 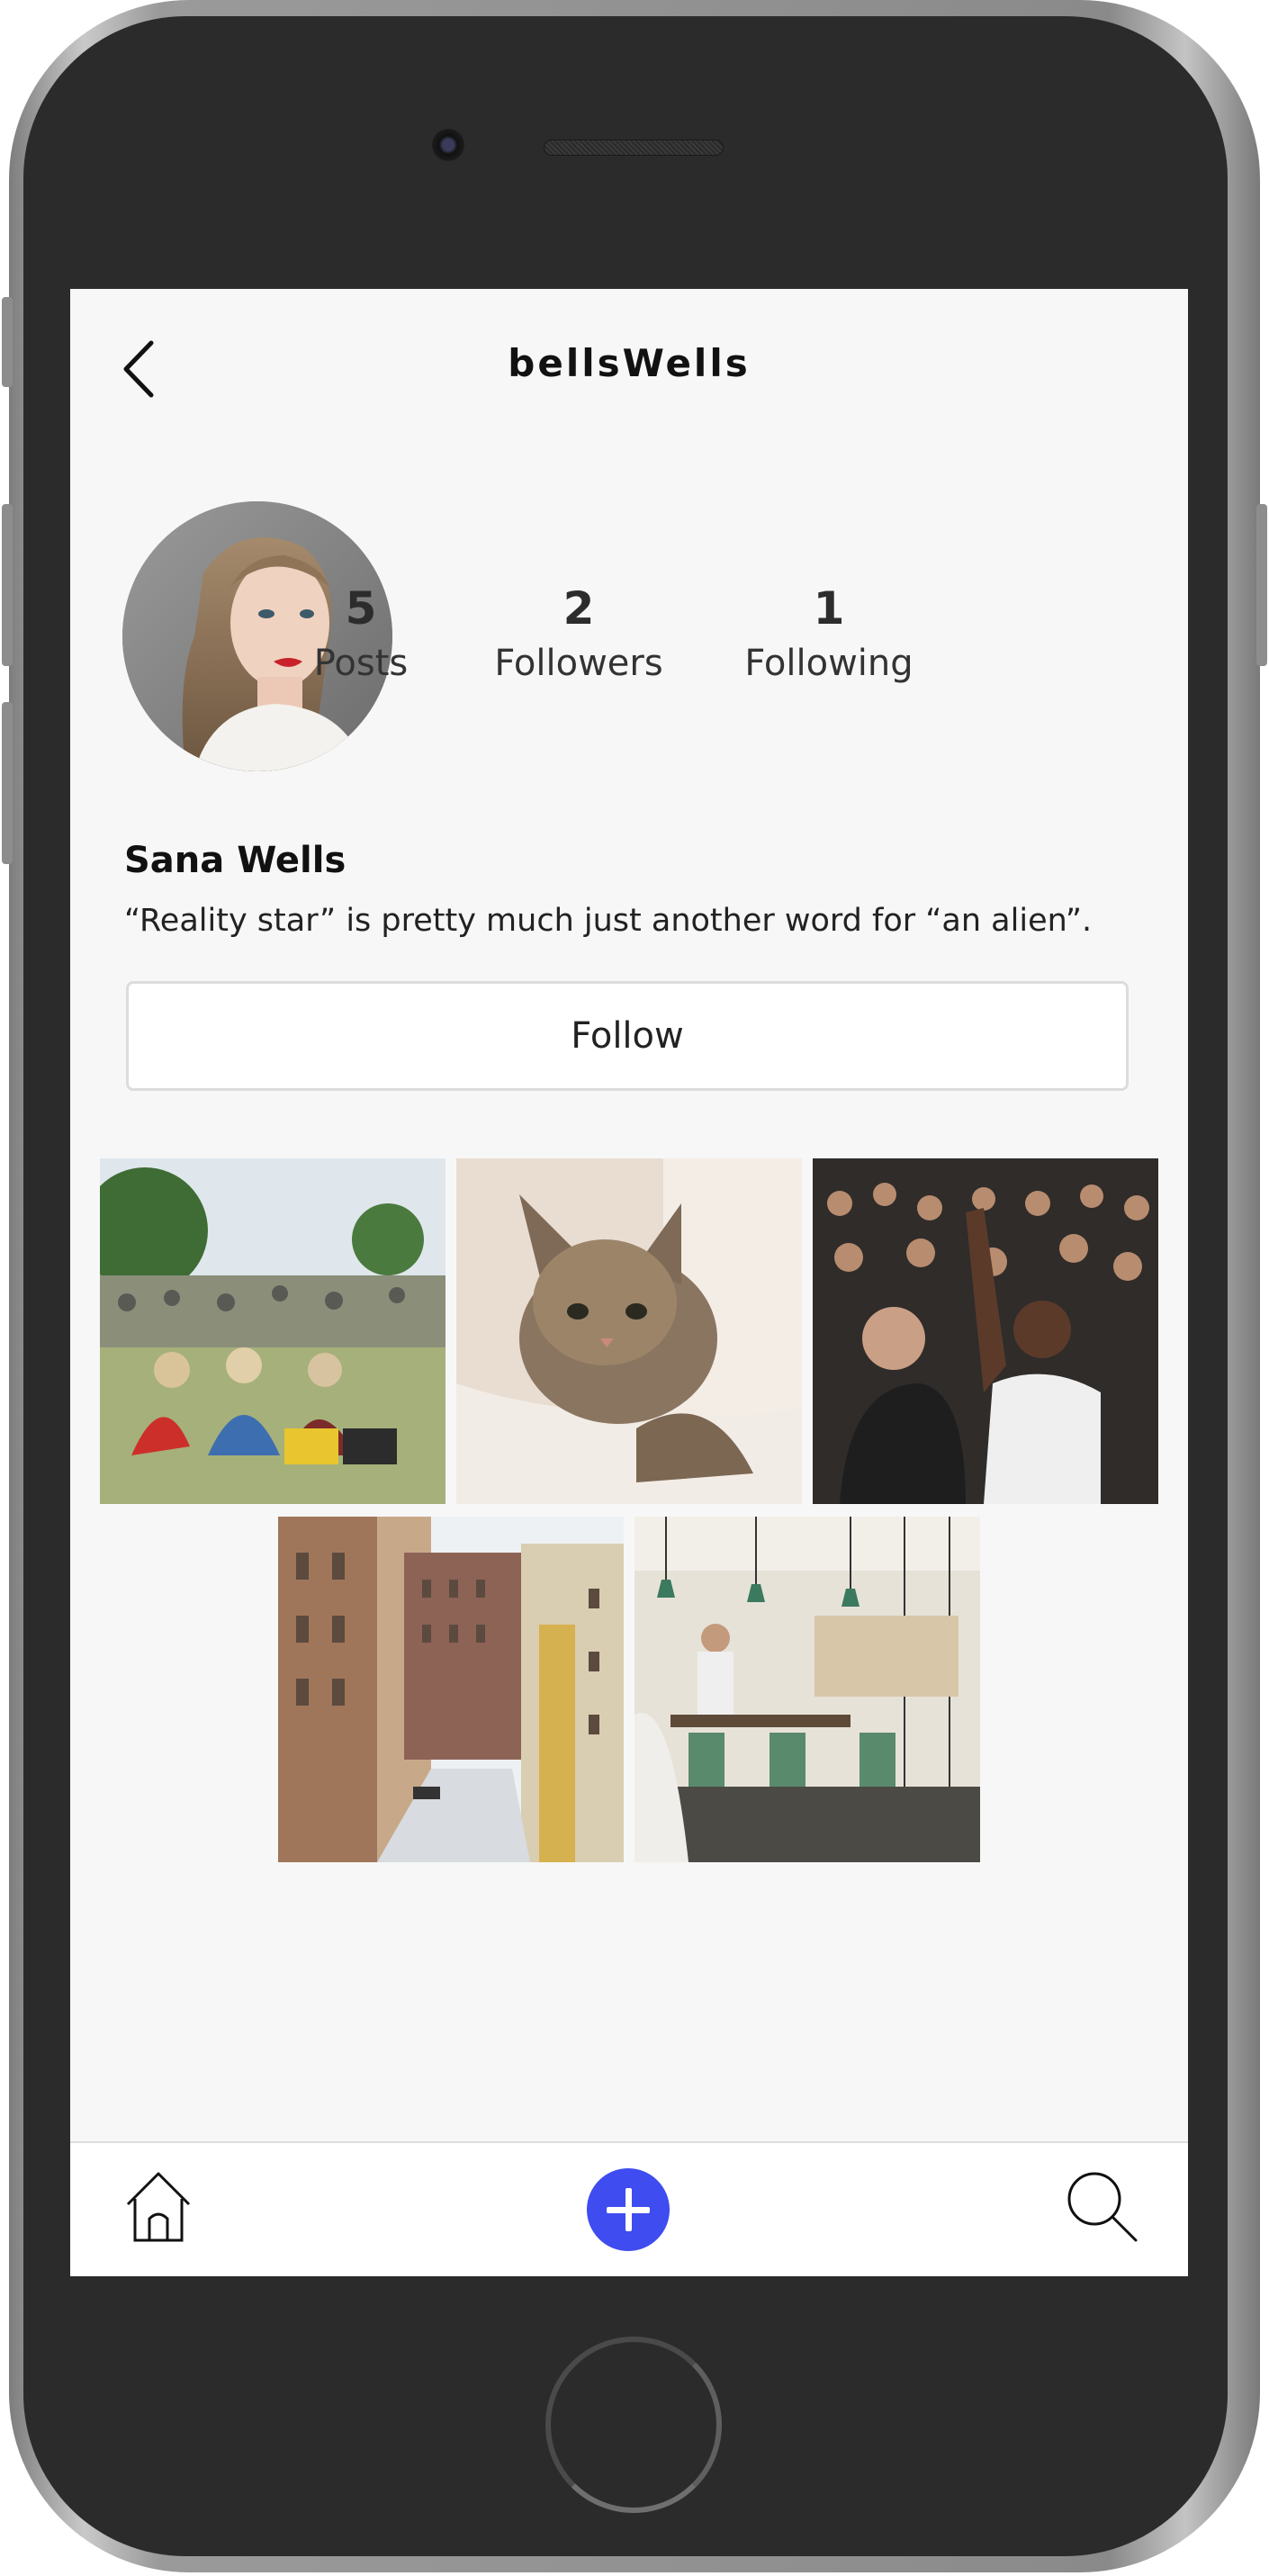 I want to click on cafe-interior-photo, so click(x=807, y=1689).